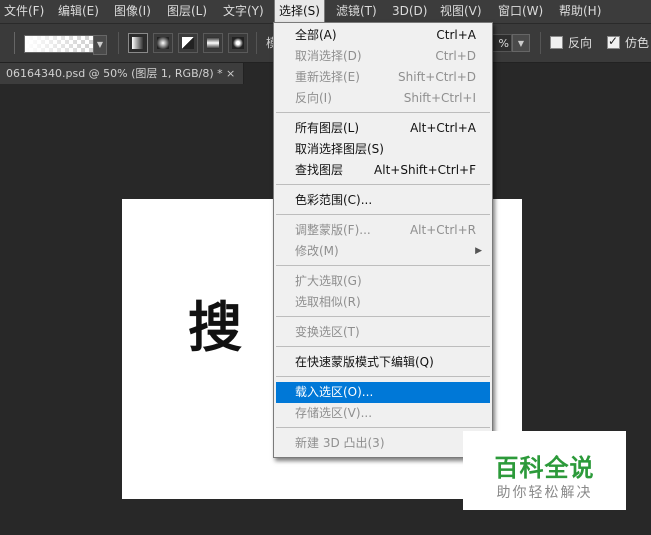 This screenshot has width=651, height=535. I want to click on menu-item-shortcut: Alt+Shift+Ctrl+F, so click(425, 170).